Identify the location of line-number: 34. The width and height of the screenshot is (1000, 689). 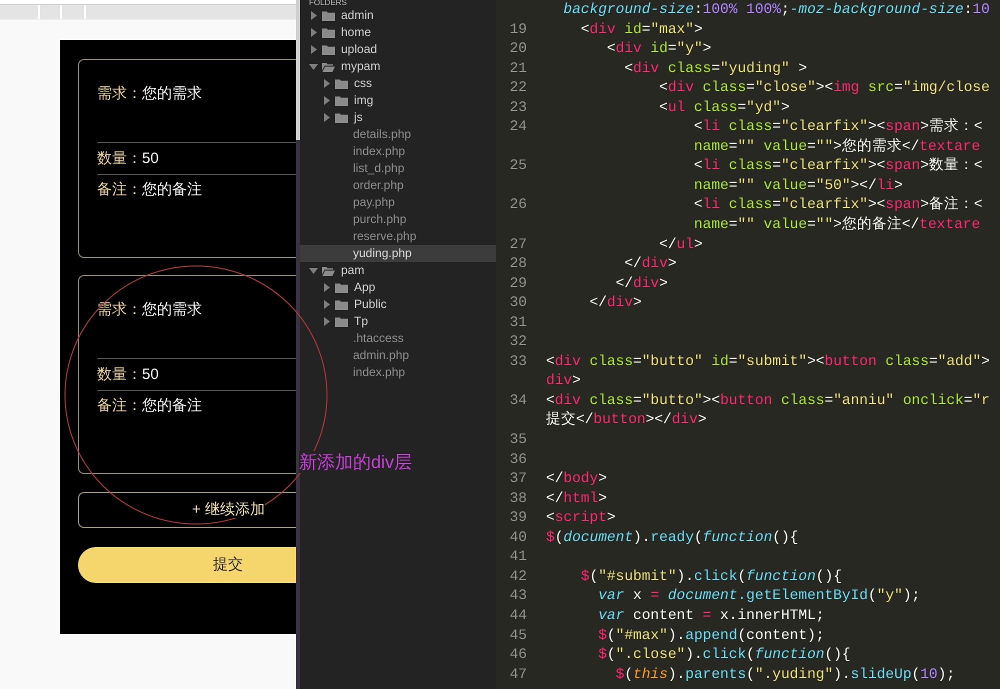
(518, 400).